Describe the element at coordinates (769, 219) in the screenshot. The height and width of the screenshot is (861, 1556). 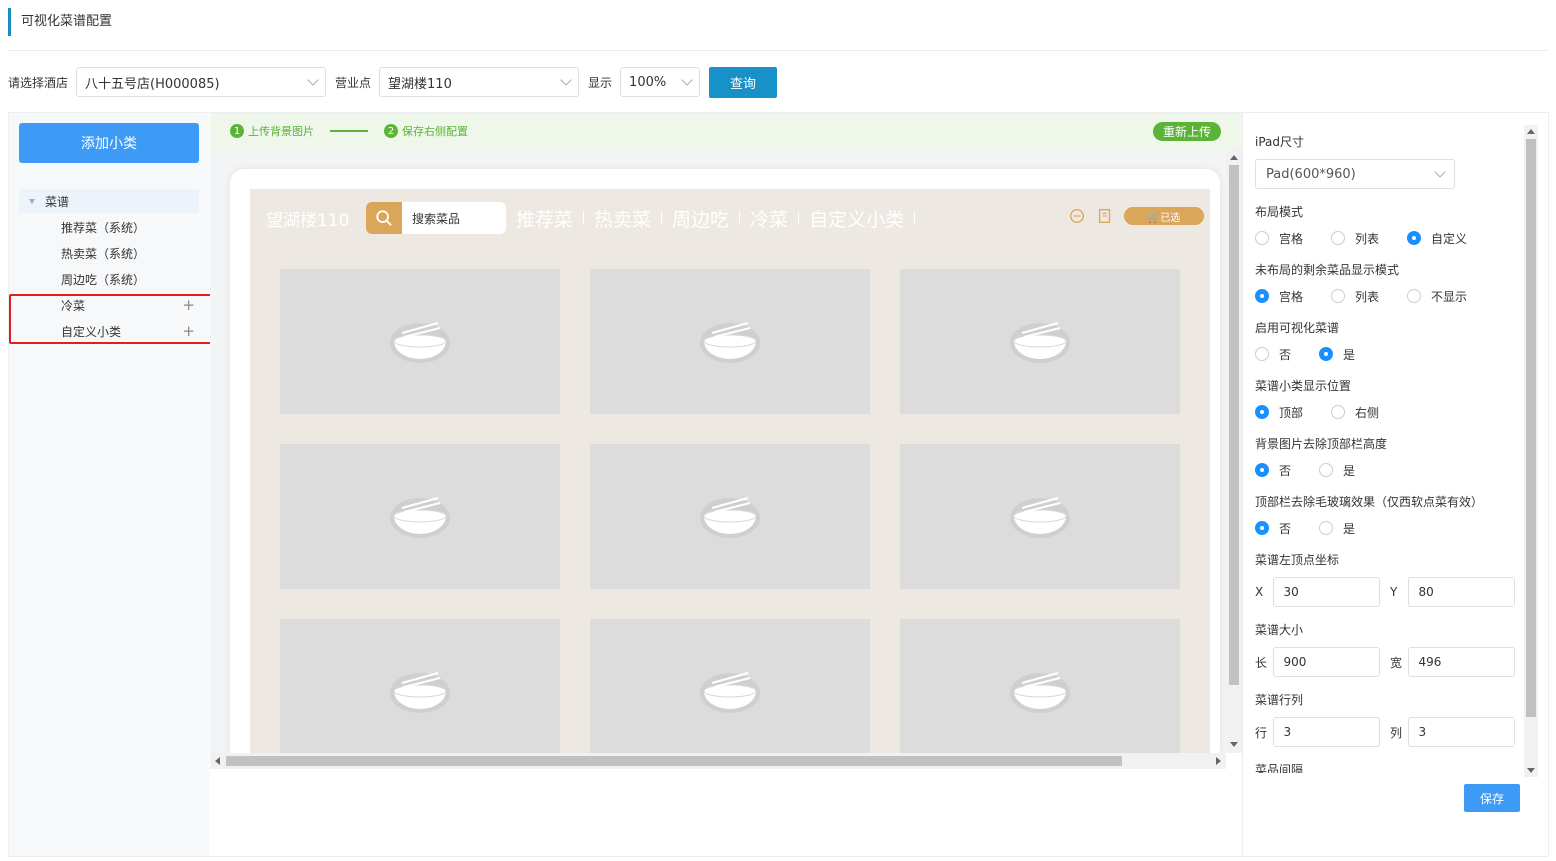
I see `preview-category: 冷菜` at that location.